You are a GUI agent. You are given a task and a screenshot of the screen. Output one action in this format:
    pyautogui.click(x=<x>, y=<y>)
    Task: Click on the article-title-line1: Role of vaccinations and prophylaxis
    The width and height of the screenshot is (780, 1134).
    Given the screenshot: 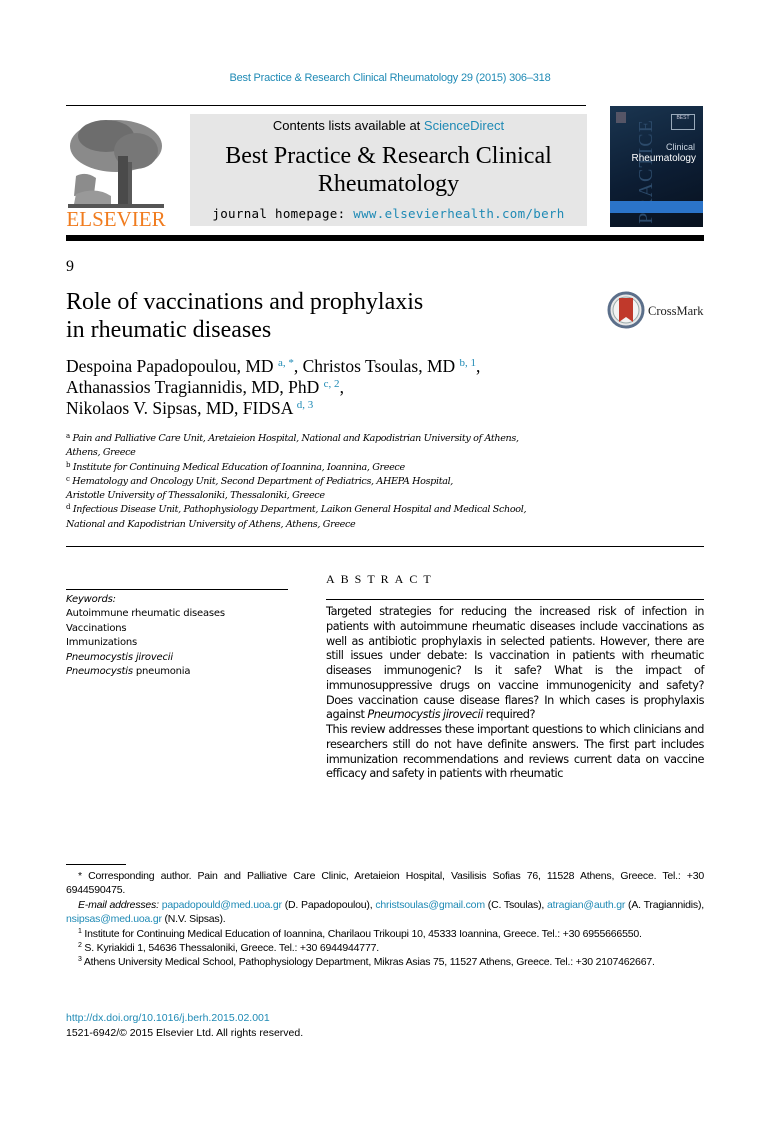 What is the action you would take?
    pyautogui.click(x=245, y=302)
    